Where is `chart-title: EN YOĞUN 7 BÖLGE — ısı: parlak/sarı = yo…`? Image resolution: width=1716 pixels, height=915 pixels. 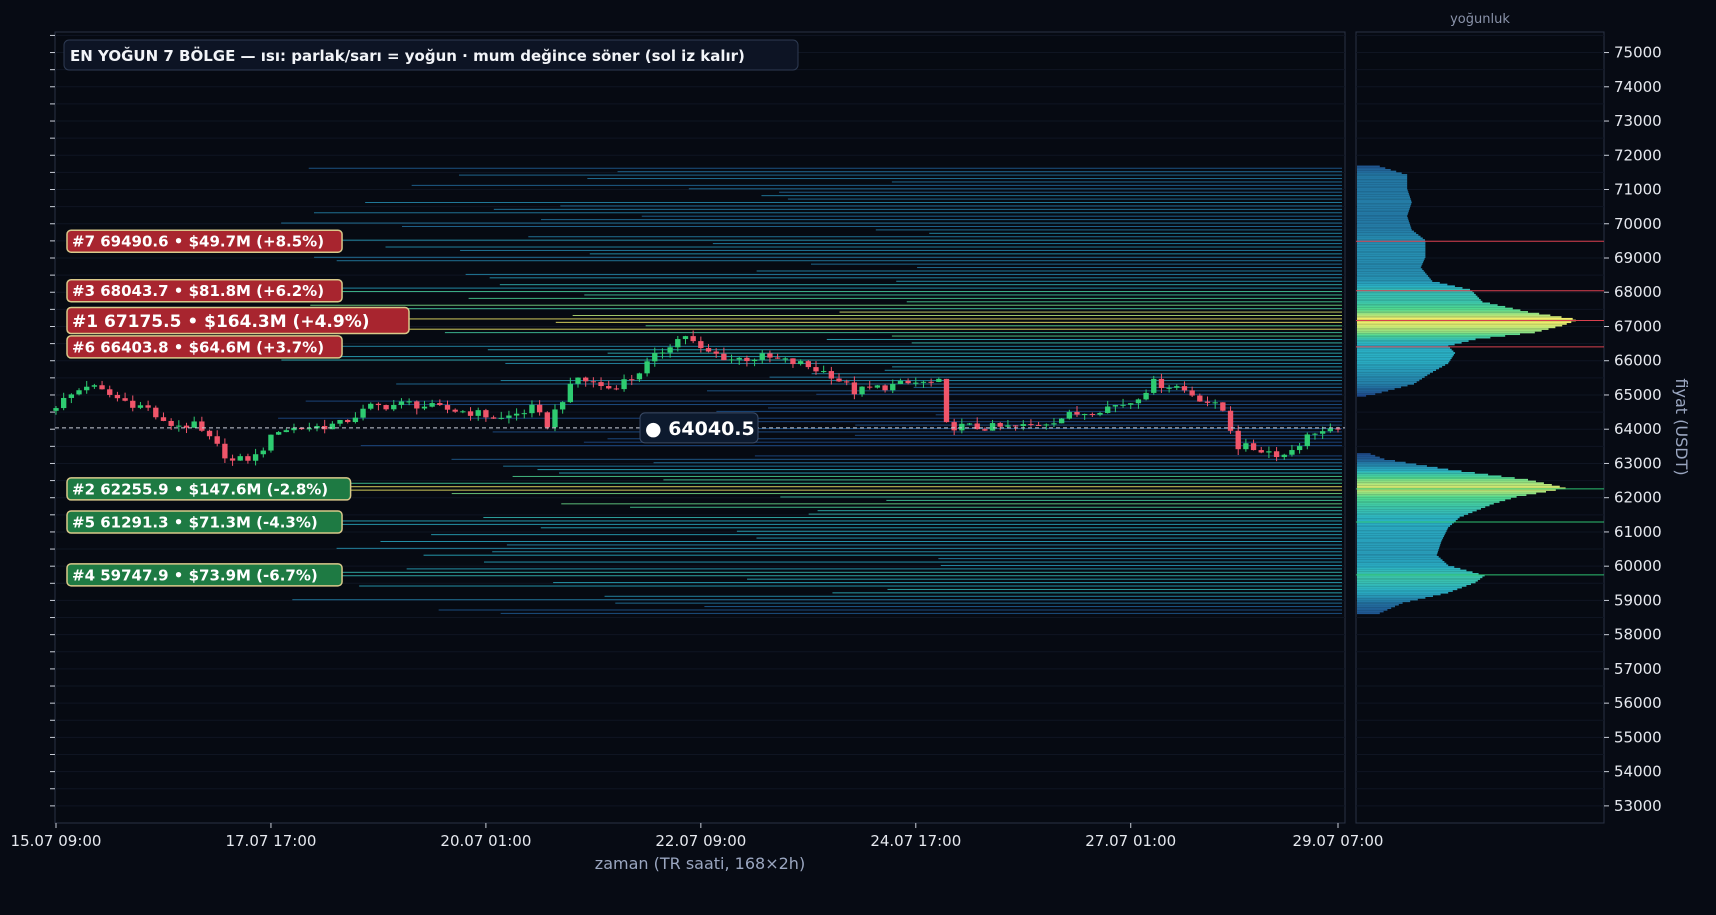 chart-title: EN YOĞUN 7 BÖLGE — ısı: parlak/sarı = yo… is located at coordinates (431, 55).